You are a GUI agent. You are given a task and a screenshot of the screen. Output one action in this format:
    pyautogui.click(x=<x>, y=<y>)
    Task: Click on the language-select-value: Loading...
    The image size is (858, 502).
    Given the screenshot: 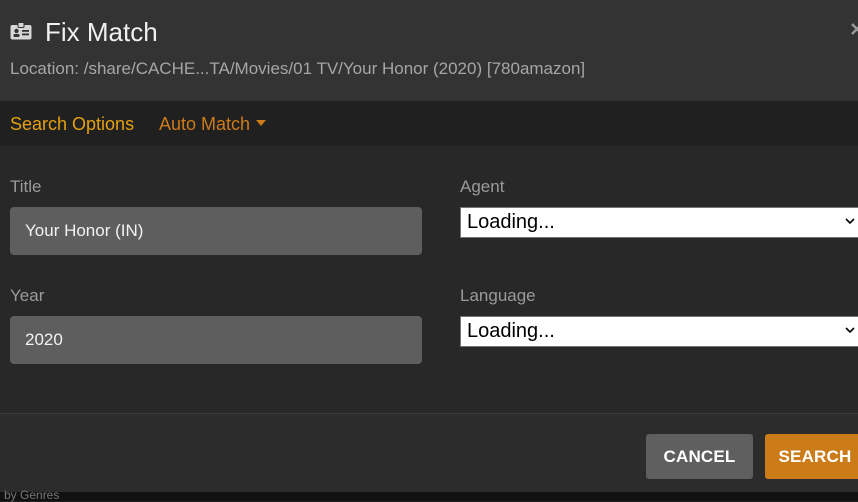 What is the action you would take?
    pyautogui.click(x=511, y=331)
    